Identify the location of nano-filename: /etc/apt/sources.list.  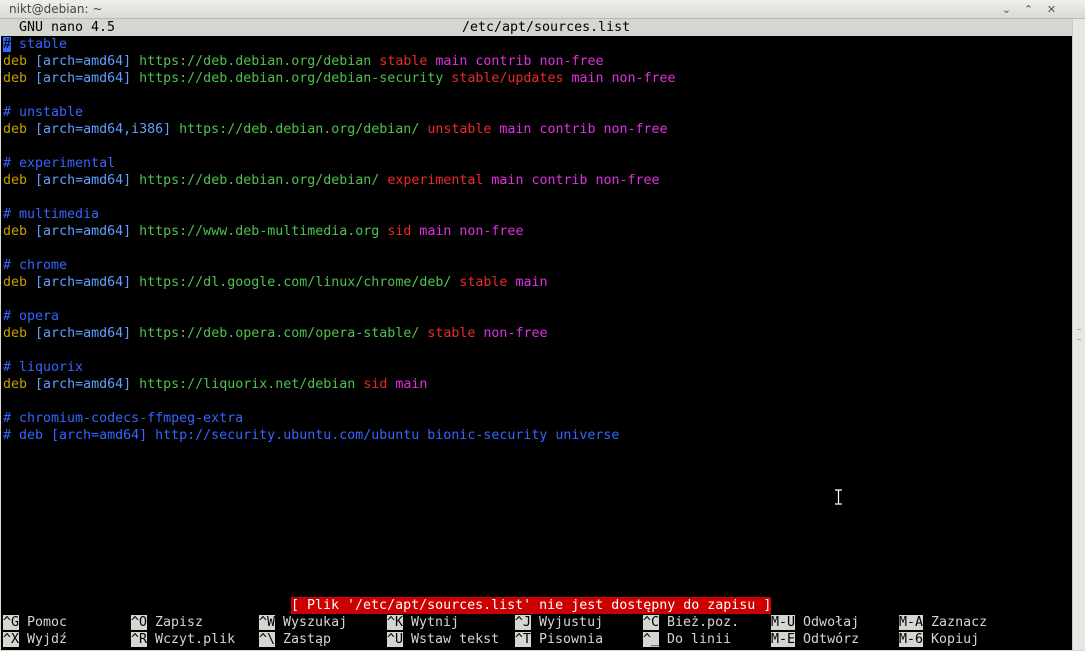
(546, 27).